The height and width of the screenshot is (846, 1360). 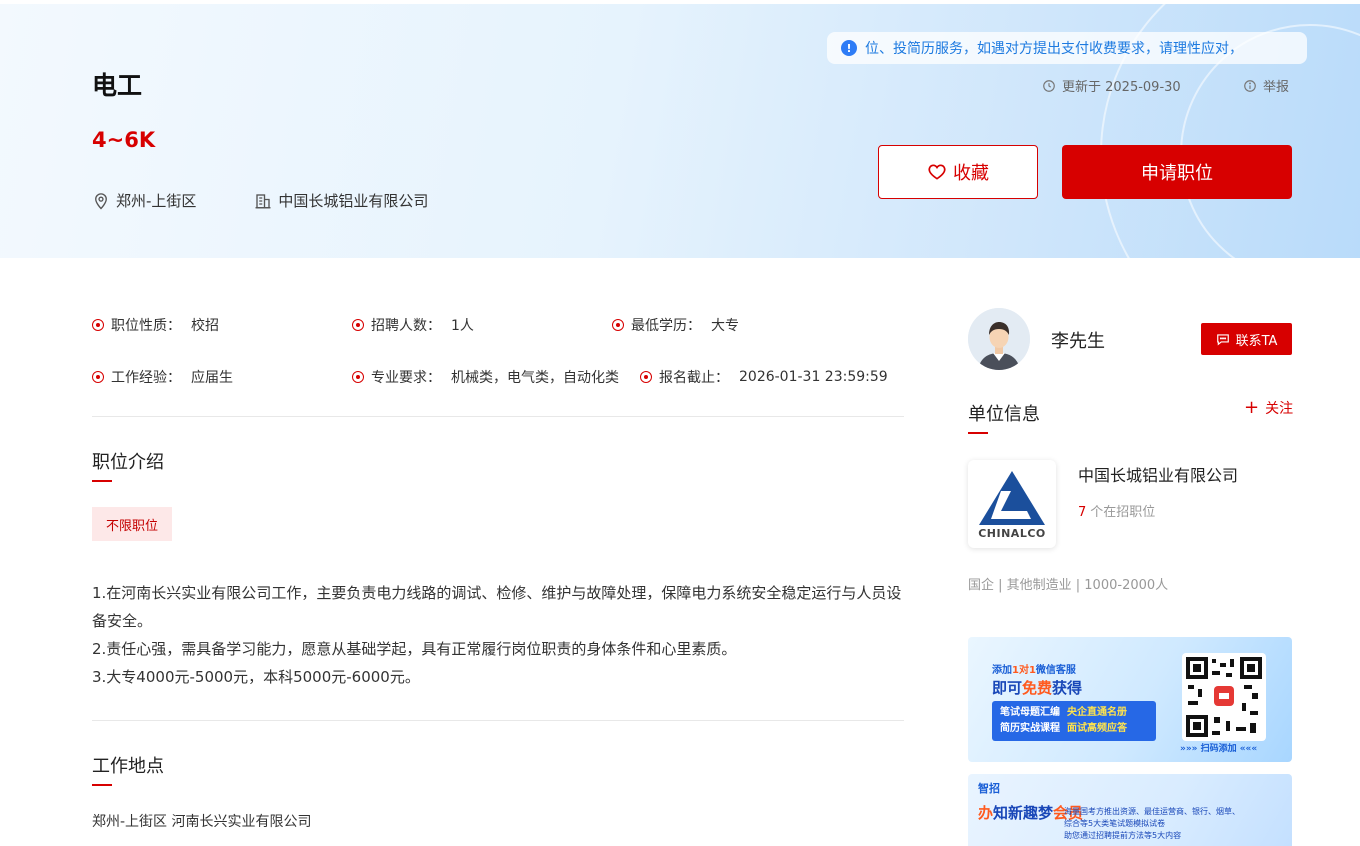 I want to click on job-location: 郑州-上街区, so click(x=144, y=200).